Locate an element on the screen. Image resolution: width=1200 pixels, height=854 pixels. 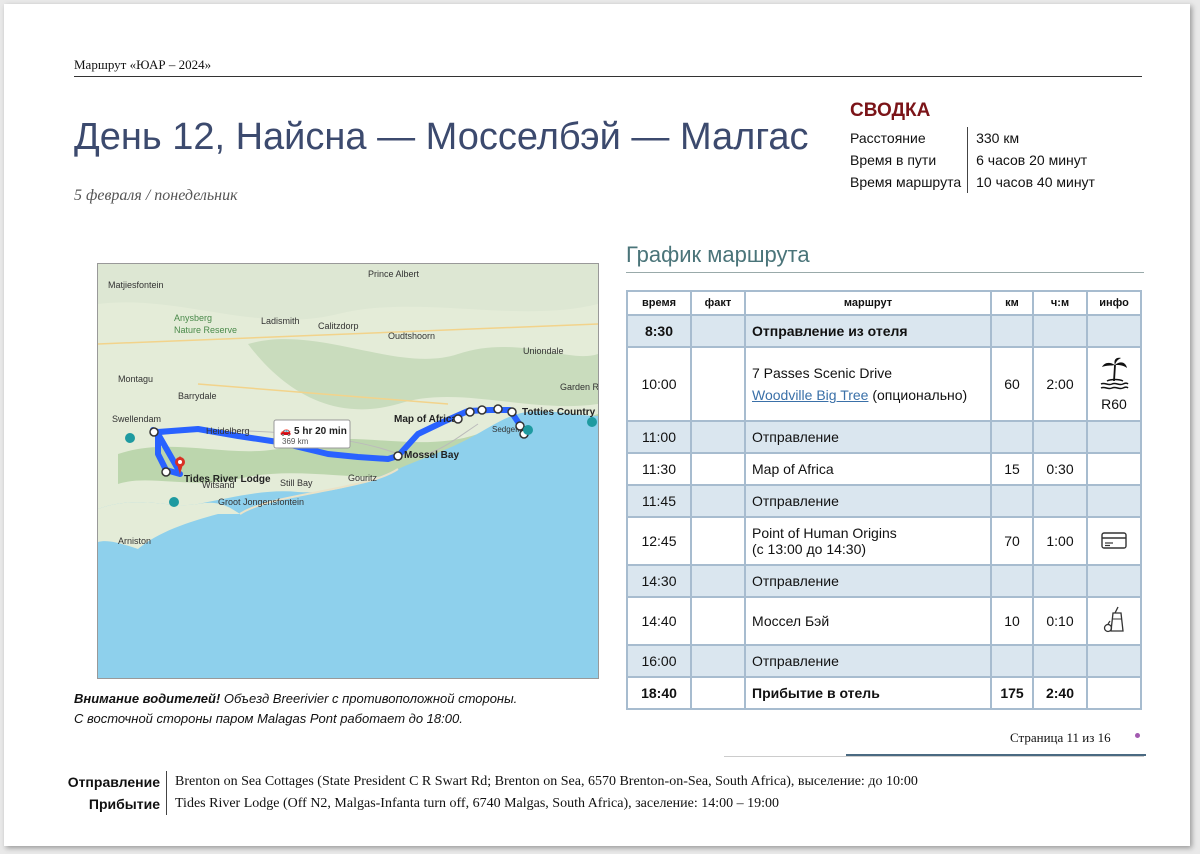
row-duration: 2:40 is located at coordinates (1060, 693).